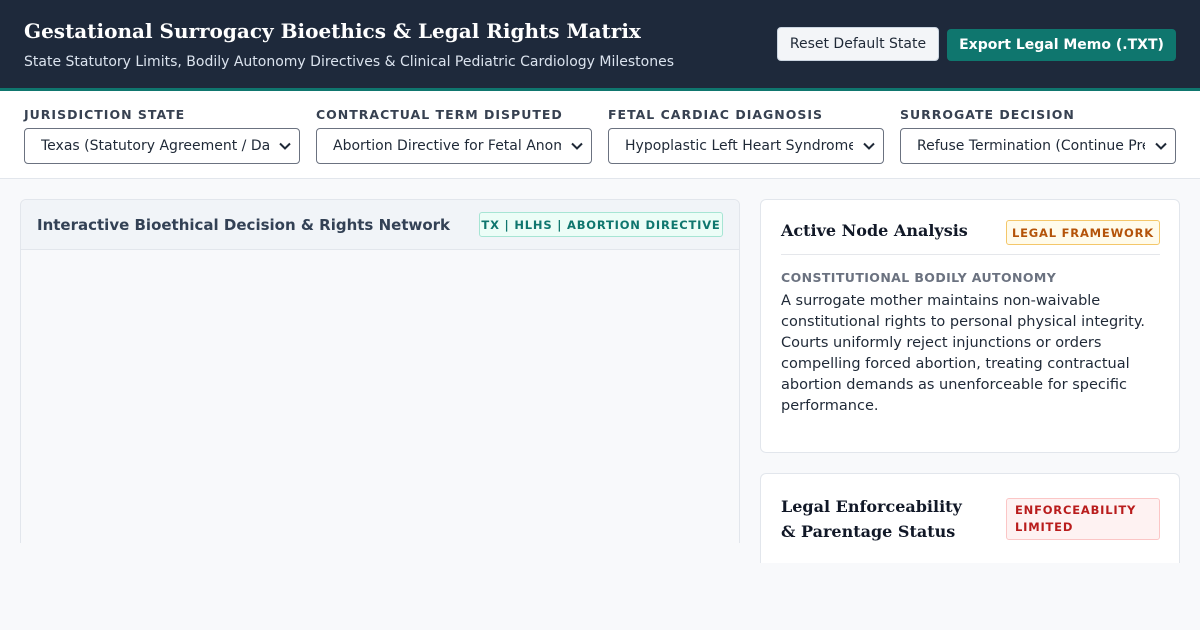 Image resolution: width=1200 pixels, height=630 pixels. I want to click on surrogate-decision-value: Refuse Termination (Continue Pre, so click(1031, 146).